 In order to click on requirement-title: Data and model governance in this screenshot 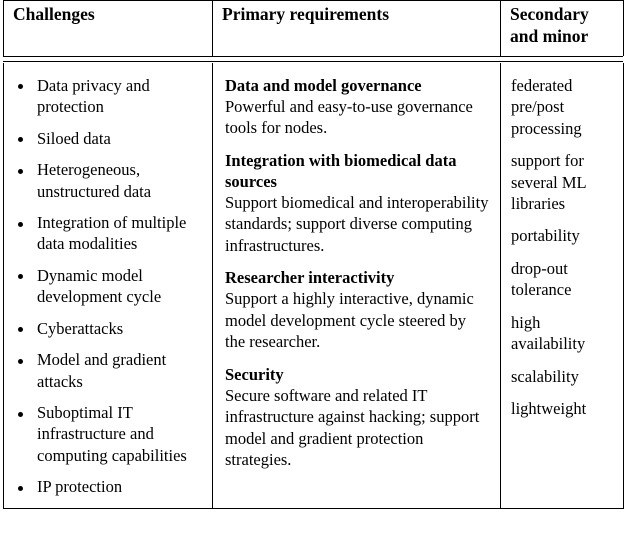, I will do `click(323, 85)`.